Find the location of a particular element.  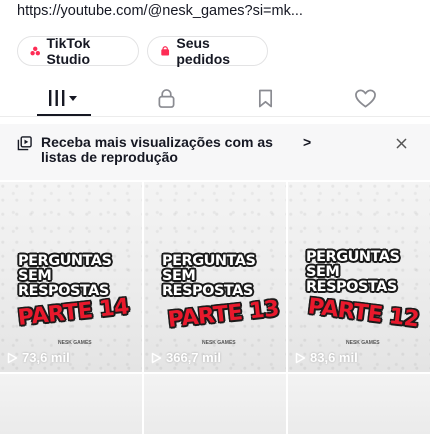

private-tab is located at coordinates (166, 98).